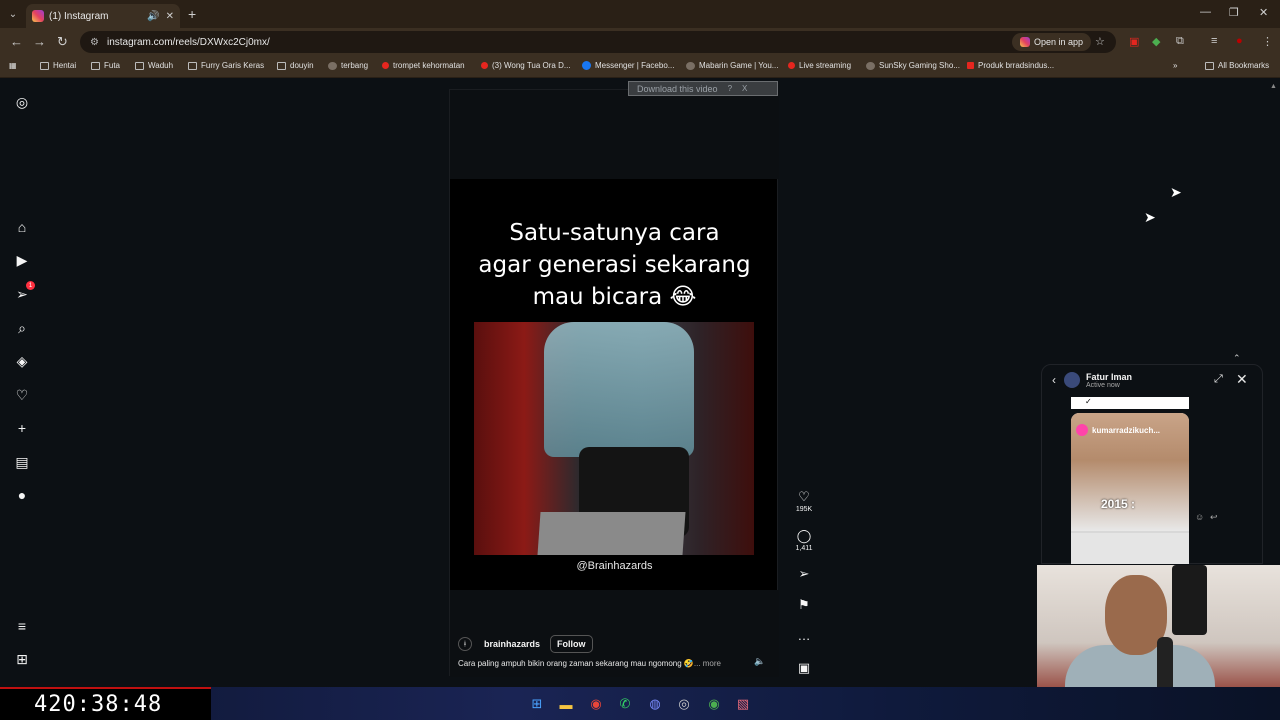 The height and width of the screenshot is (720, 1280). What do you see at coordinates (1134, 41) in the screenshot?
I see `extension-icon: ▣` at bounding box center [1134, 41].